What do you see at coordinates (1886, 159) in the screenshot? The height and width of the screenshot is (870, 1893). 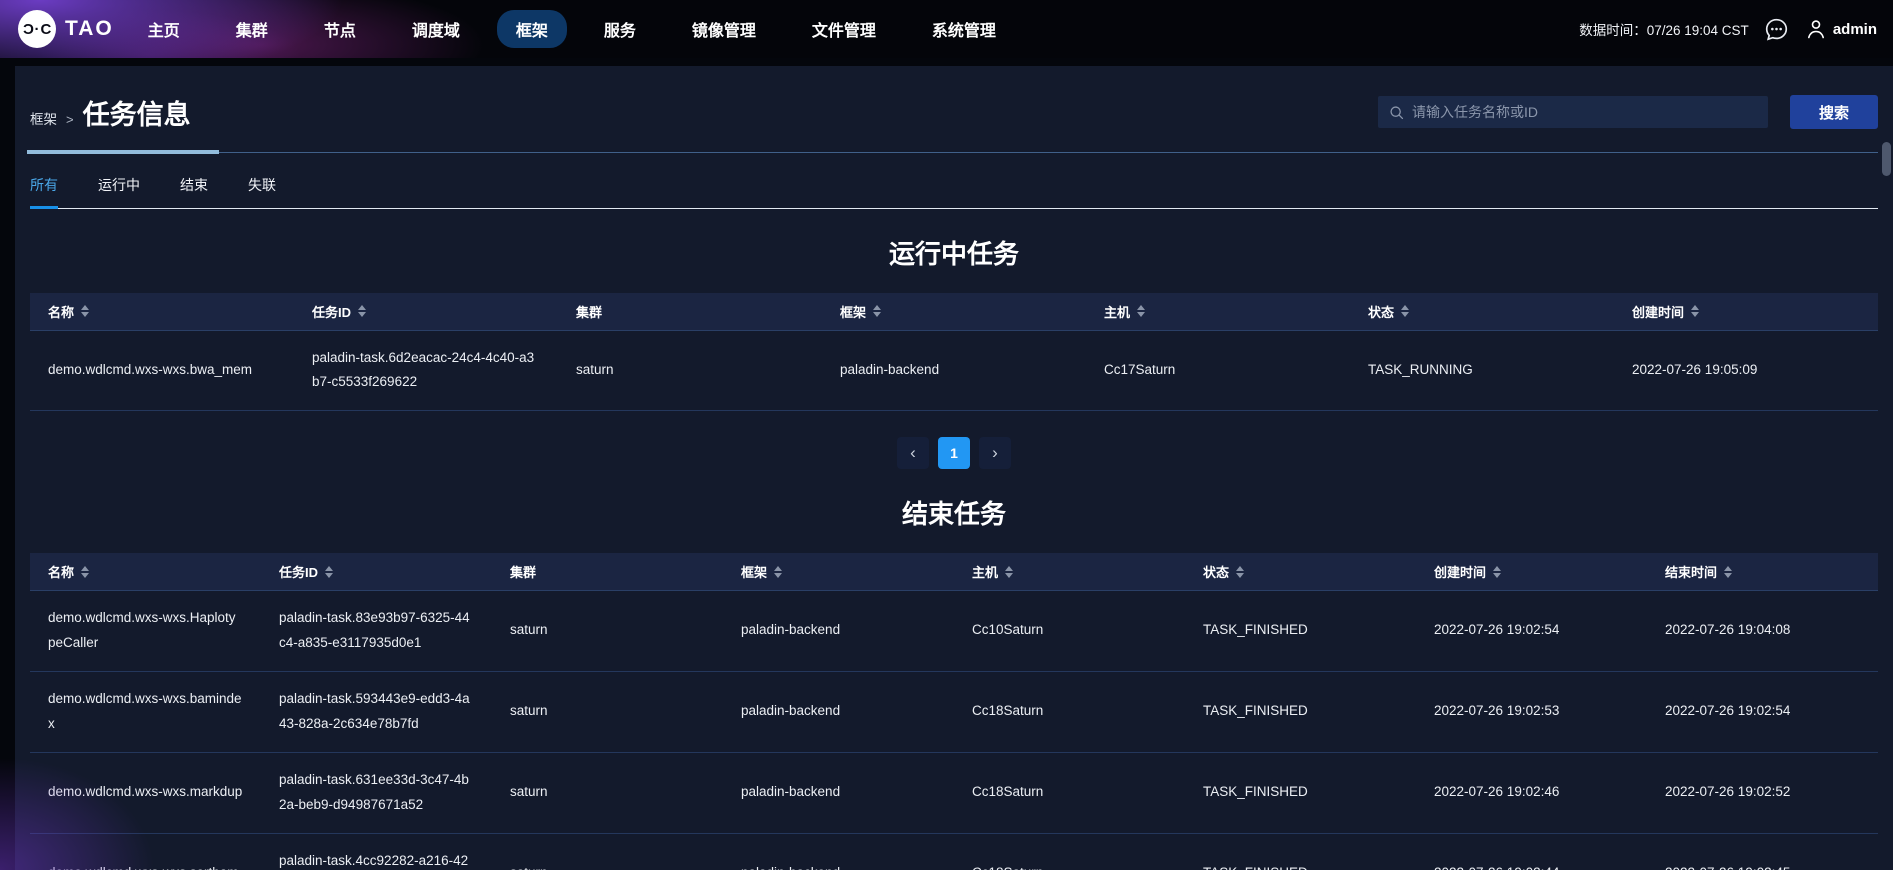 I see `scrollbar-thumb` at bounding box center [1886, 159].